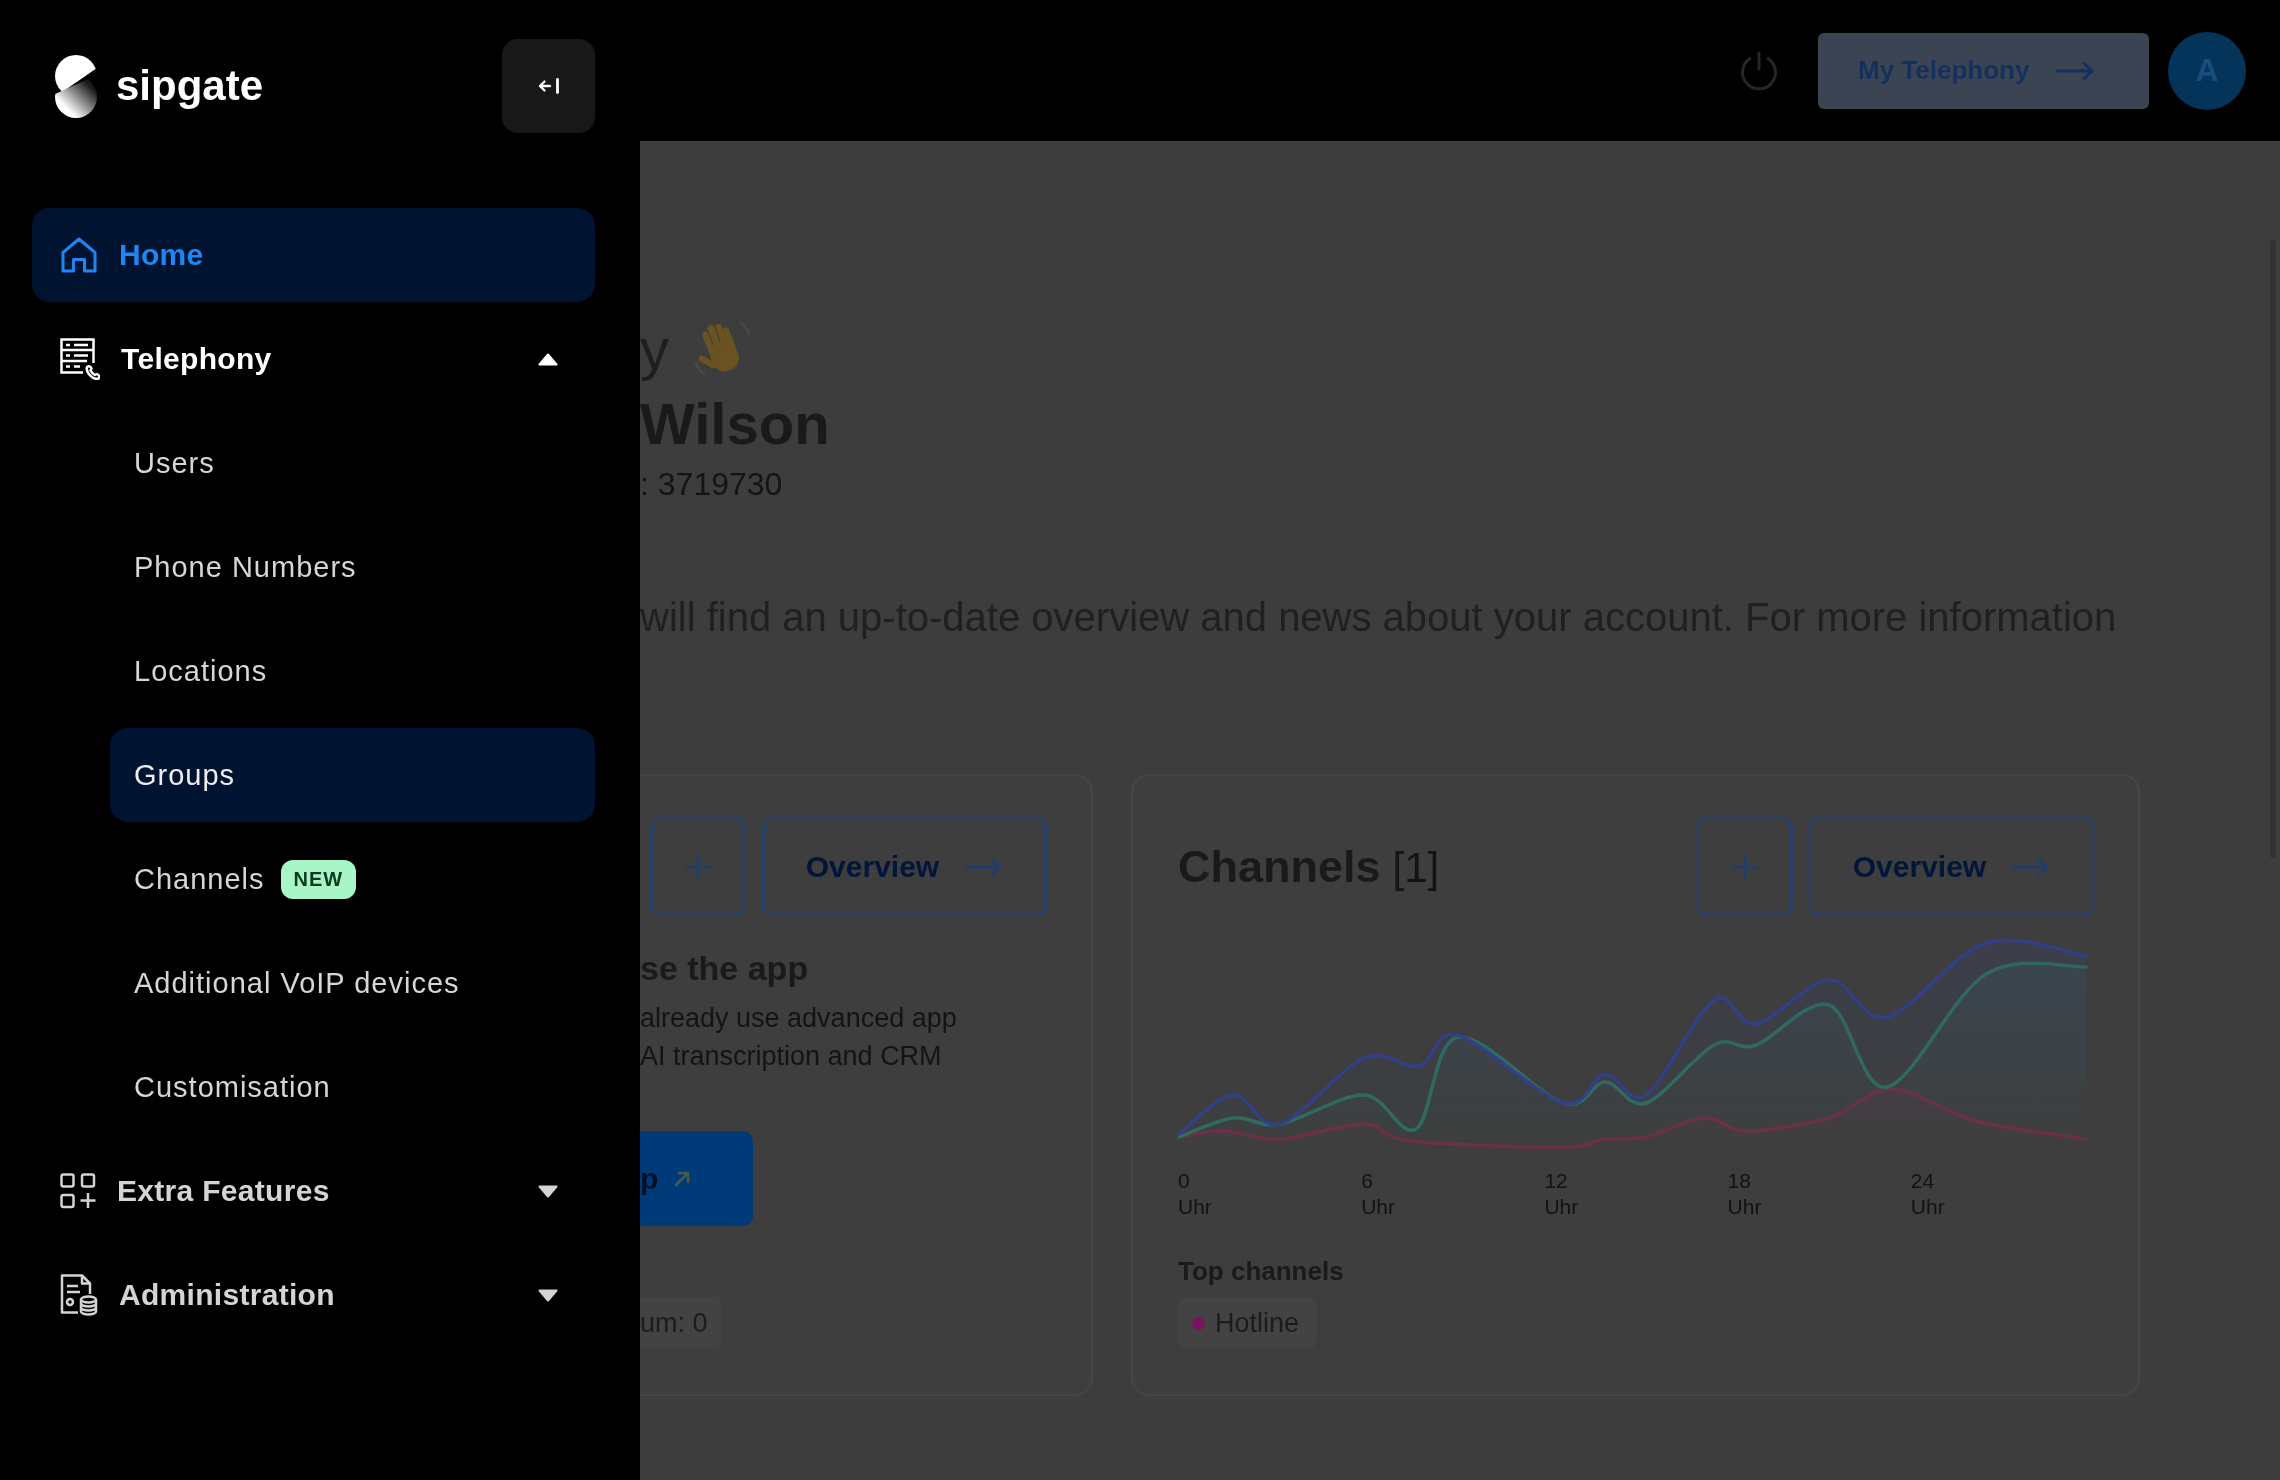 This screenshot has width=2280, height=1480. Describe the element at coordinates (79, 1295) in the screenshot. I see `document-database-icon` at that location.